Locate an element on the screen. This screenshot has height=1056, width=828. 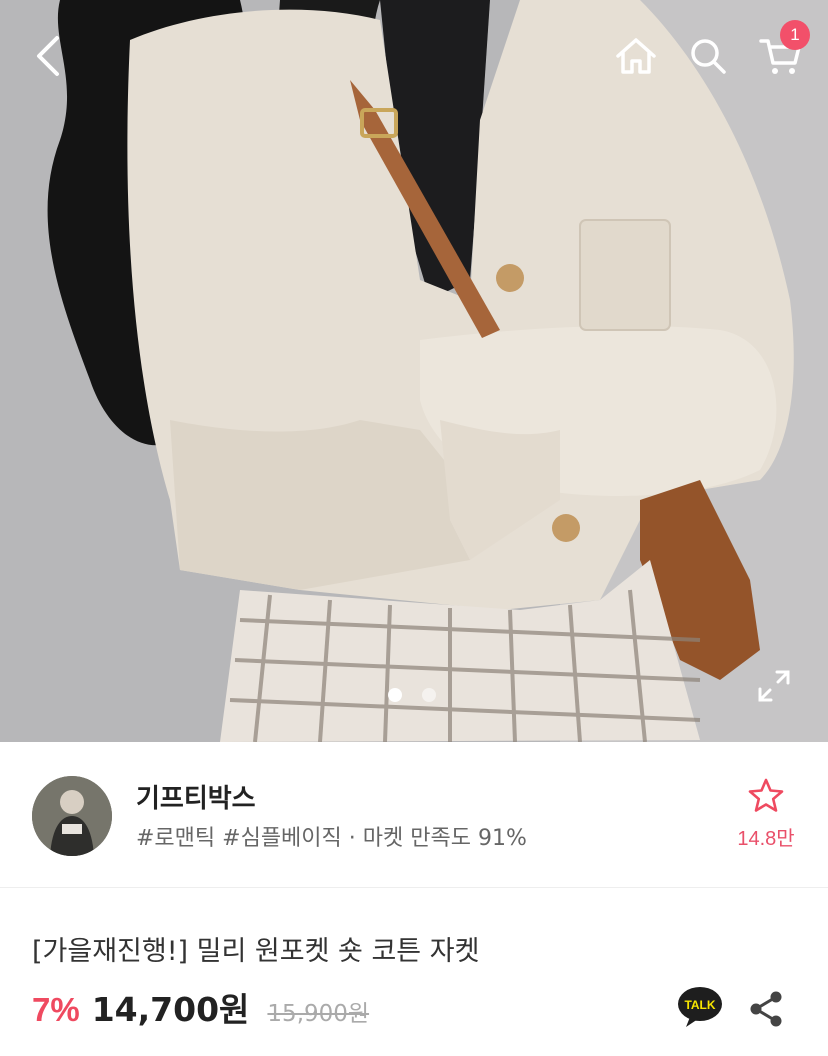
price-row: 7% 14,700원 15,900원 is located at coordinates (200, 1007).